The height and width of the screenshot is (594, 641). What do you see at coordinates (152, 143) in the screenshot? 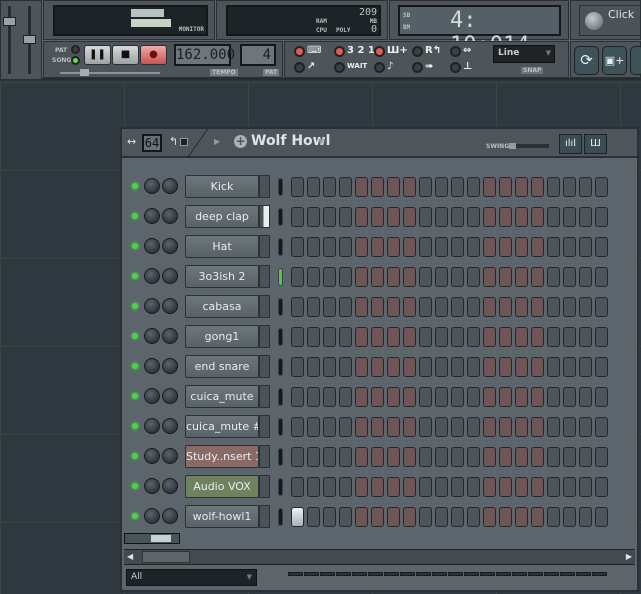
I see `zoom-display: 64` at bounding box center [152, 143].